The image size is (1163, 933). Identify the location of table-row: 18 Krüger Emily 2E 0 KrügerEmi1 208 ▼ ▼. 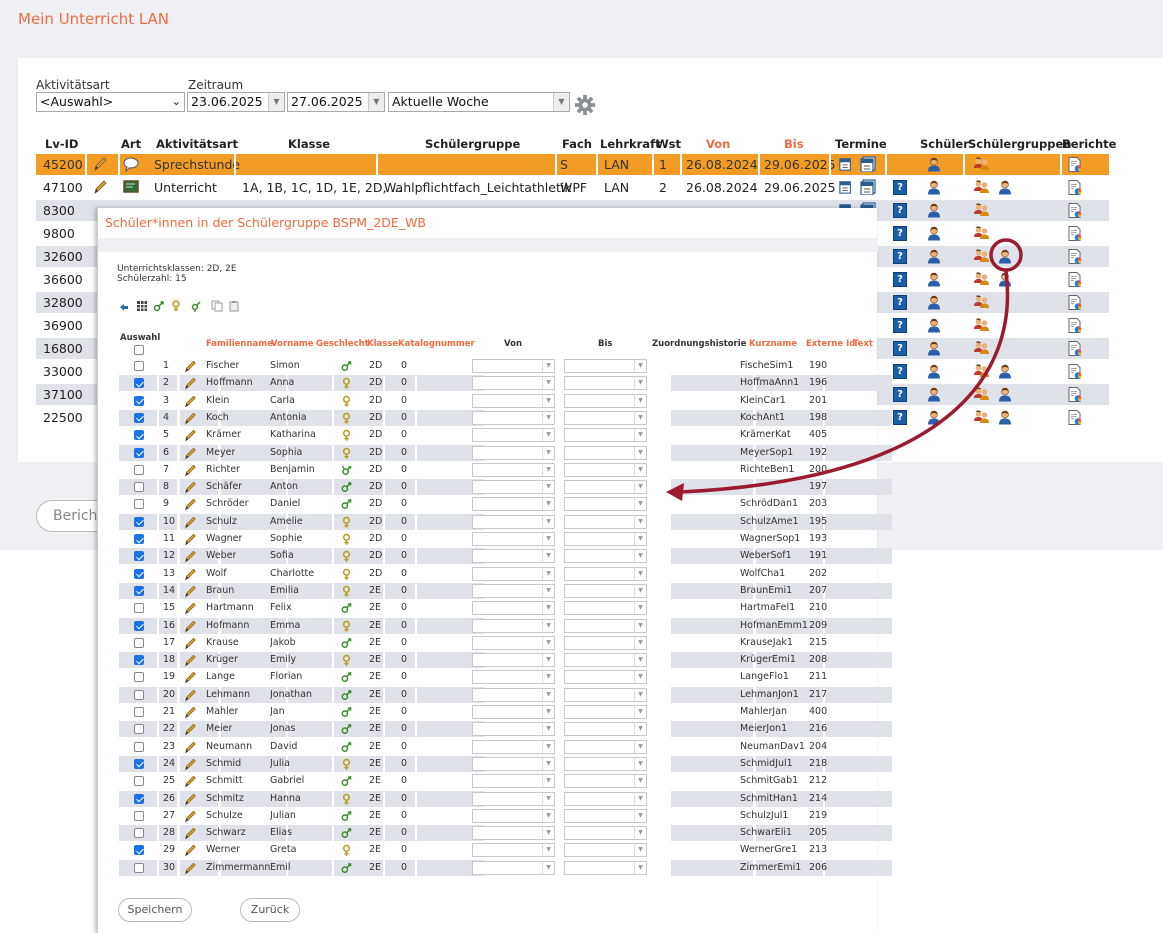
(505, 660).